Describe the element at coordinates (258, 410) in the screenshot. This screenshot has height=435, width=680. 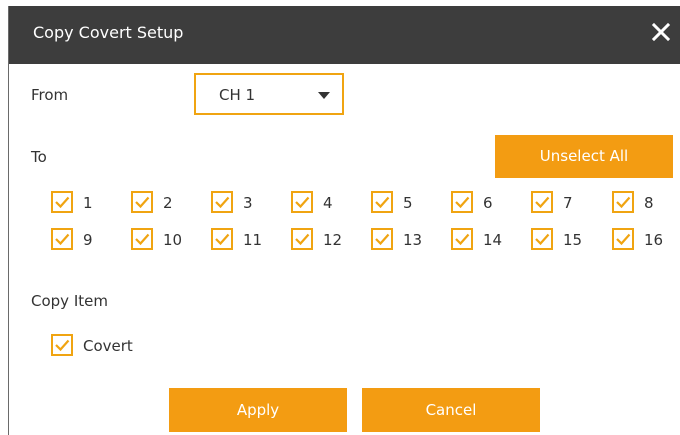
I see `apply-button: Apply` at that location.